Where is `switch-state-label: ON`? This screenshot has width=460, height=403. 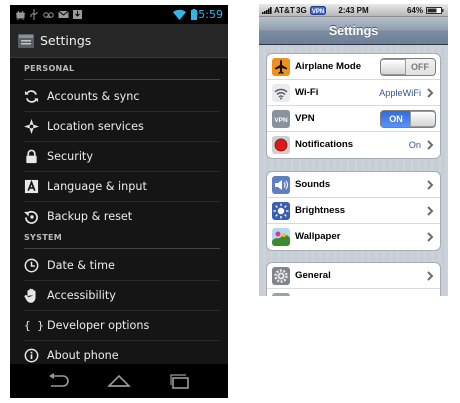 switch-state-label: ON is located at coordinates (396, 119).